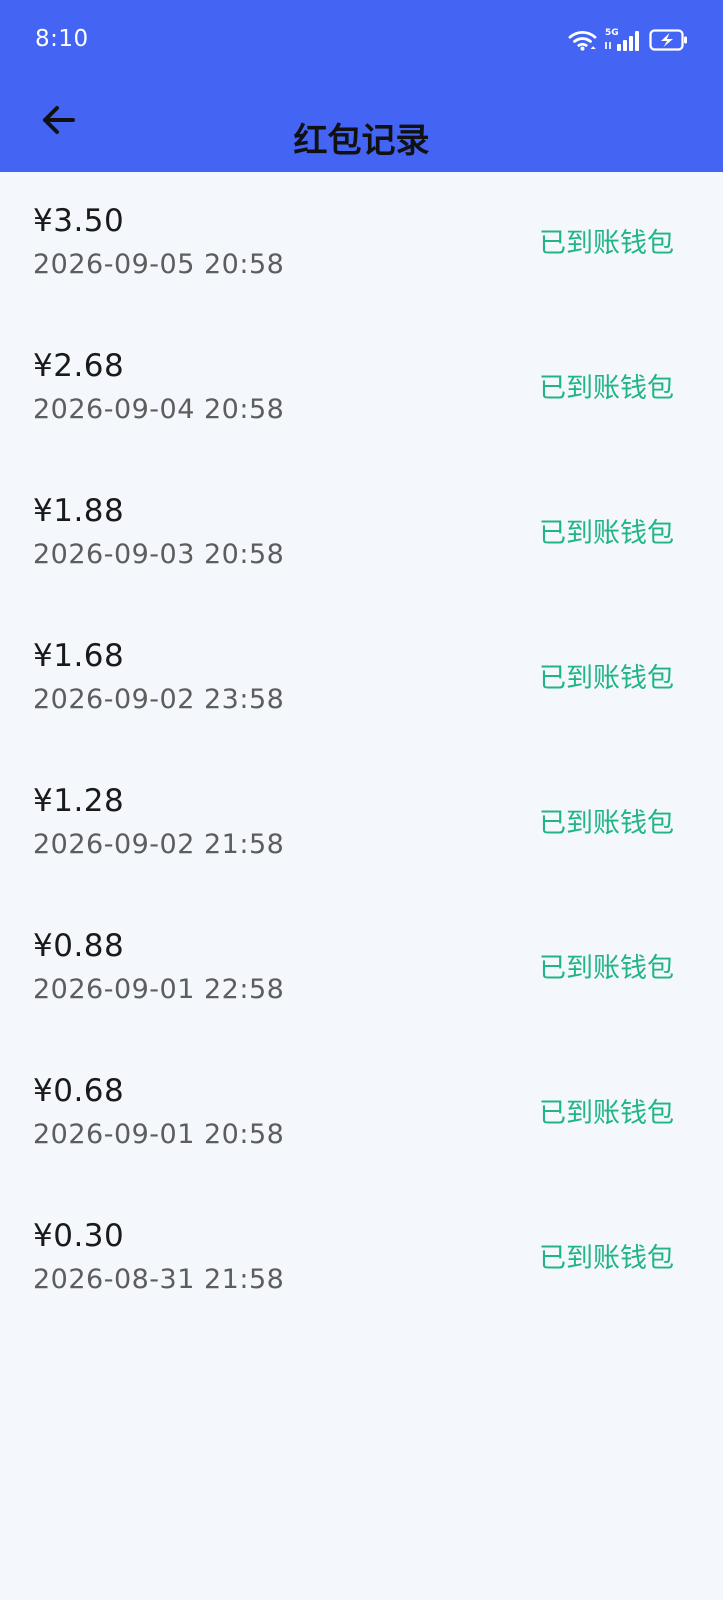 The image size is (723, 1600). I want to click on status-icons: 5G, so click(628, 40).